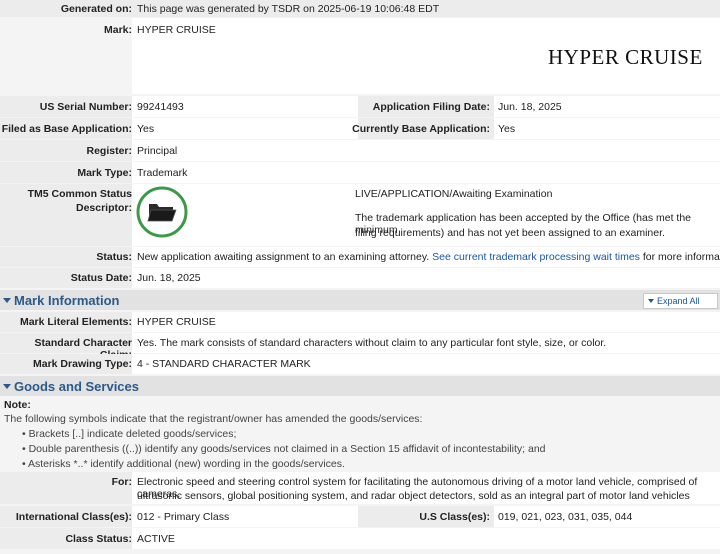  Describe the element at coordinates (76, 386) in the screenshot. I see `goods-services-title: Goods and Services` at that location.